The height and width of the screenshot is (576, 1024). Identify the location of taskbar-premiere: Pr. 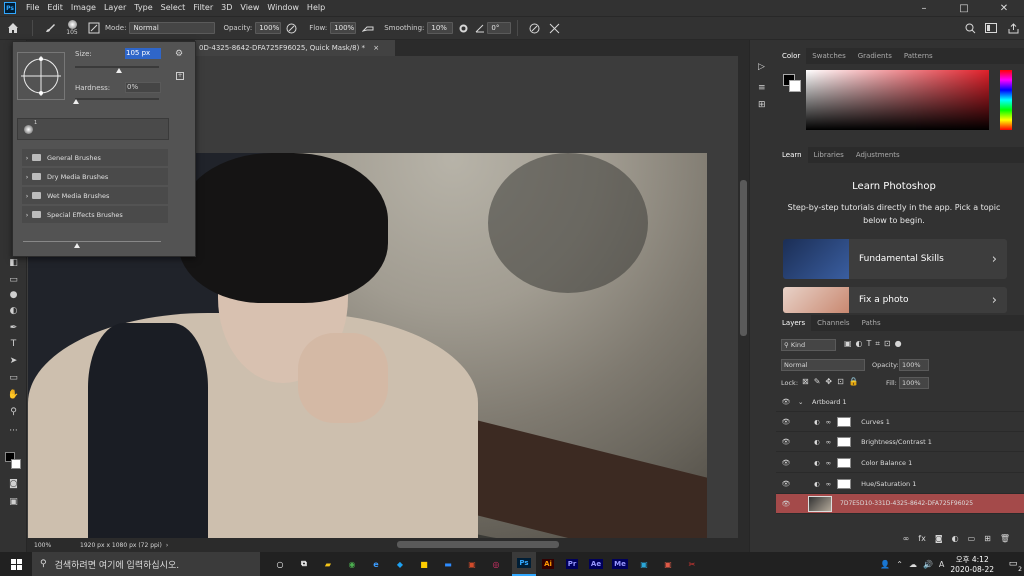
(572, 564).